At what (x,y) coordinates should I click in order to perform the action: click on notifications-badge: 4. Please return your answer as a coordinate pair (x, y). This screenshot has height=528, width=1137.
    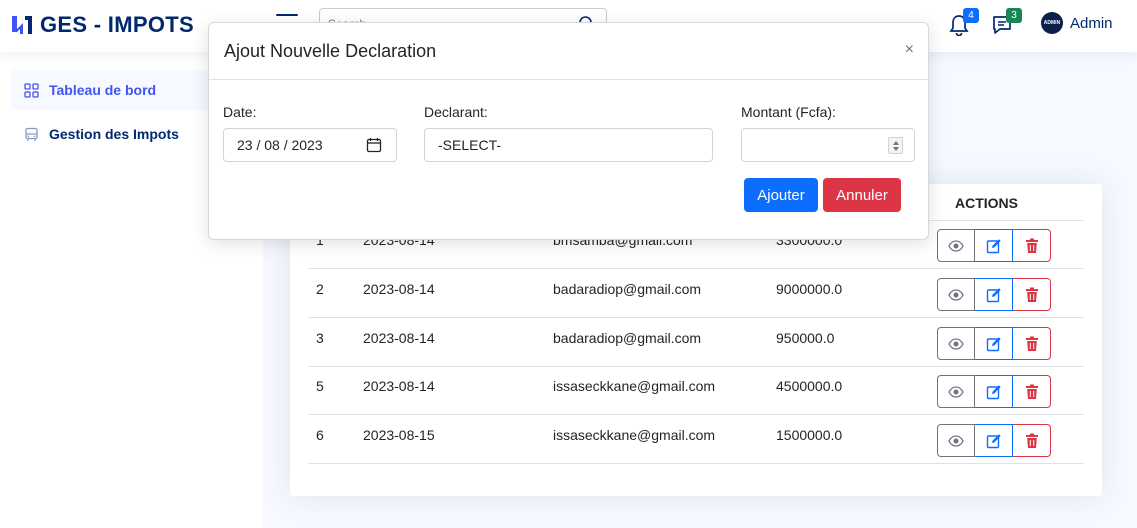
    Looking at the image, I should click on (971, 15).